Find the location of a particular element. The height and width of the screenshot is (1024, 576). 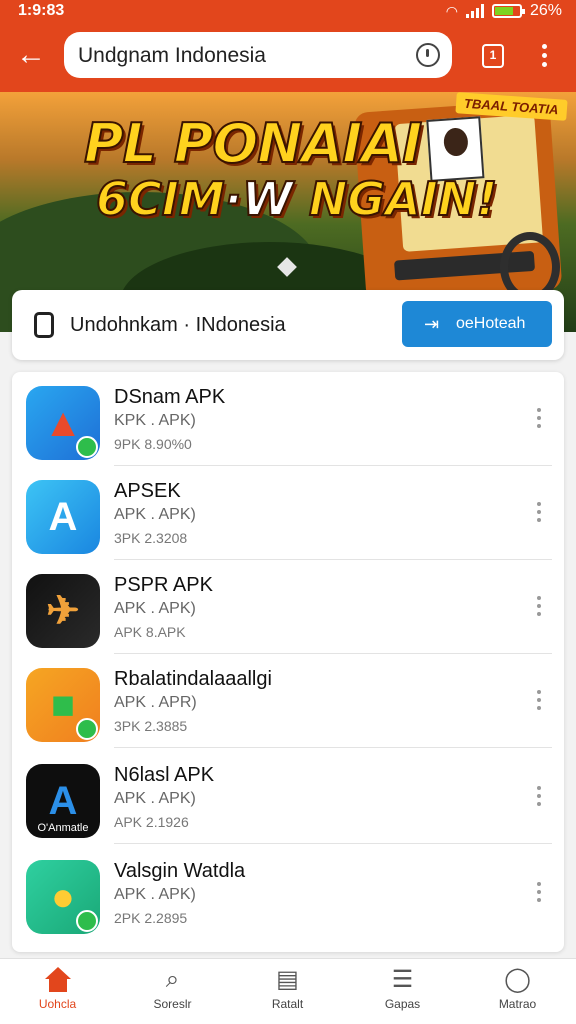

download-icon: ⇥ is located at coordinates (432, 324).